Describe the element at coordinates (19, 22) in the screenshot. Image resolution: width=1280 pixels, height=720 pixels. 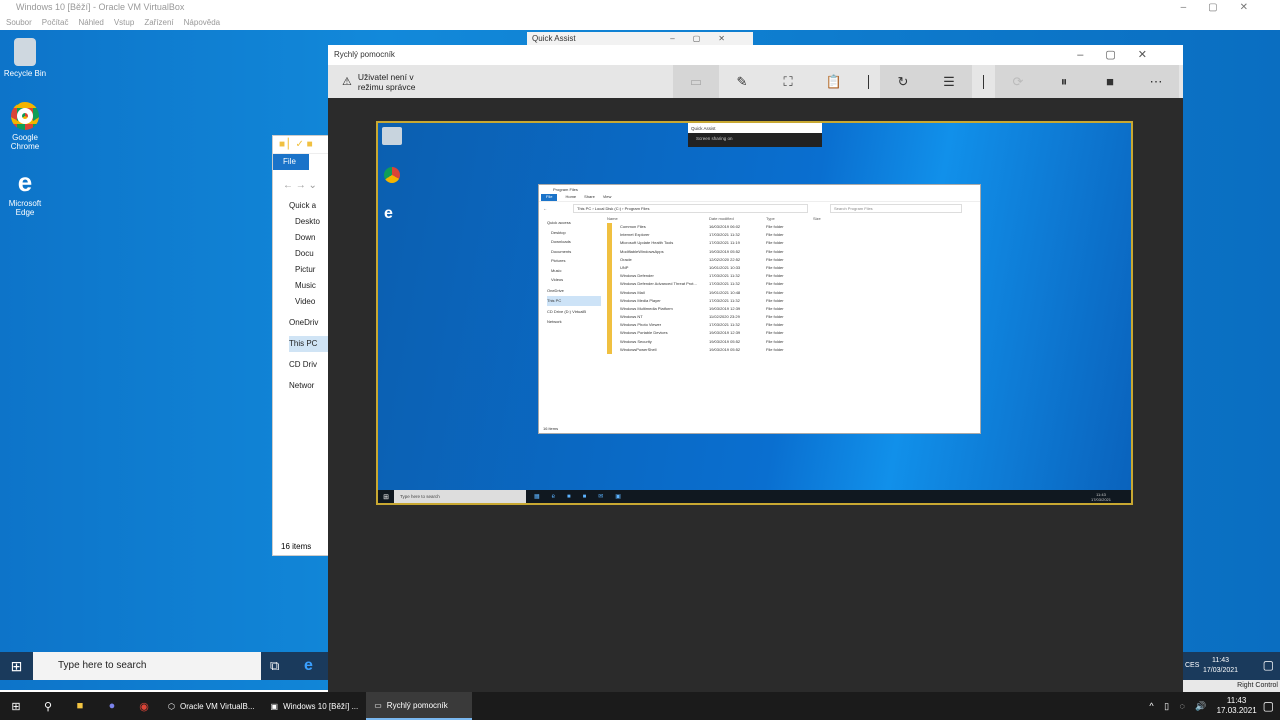
I see `menu-soubor: Soubor` at that location.